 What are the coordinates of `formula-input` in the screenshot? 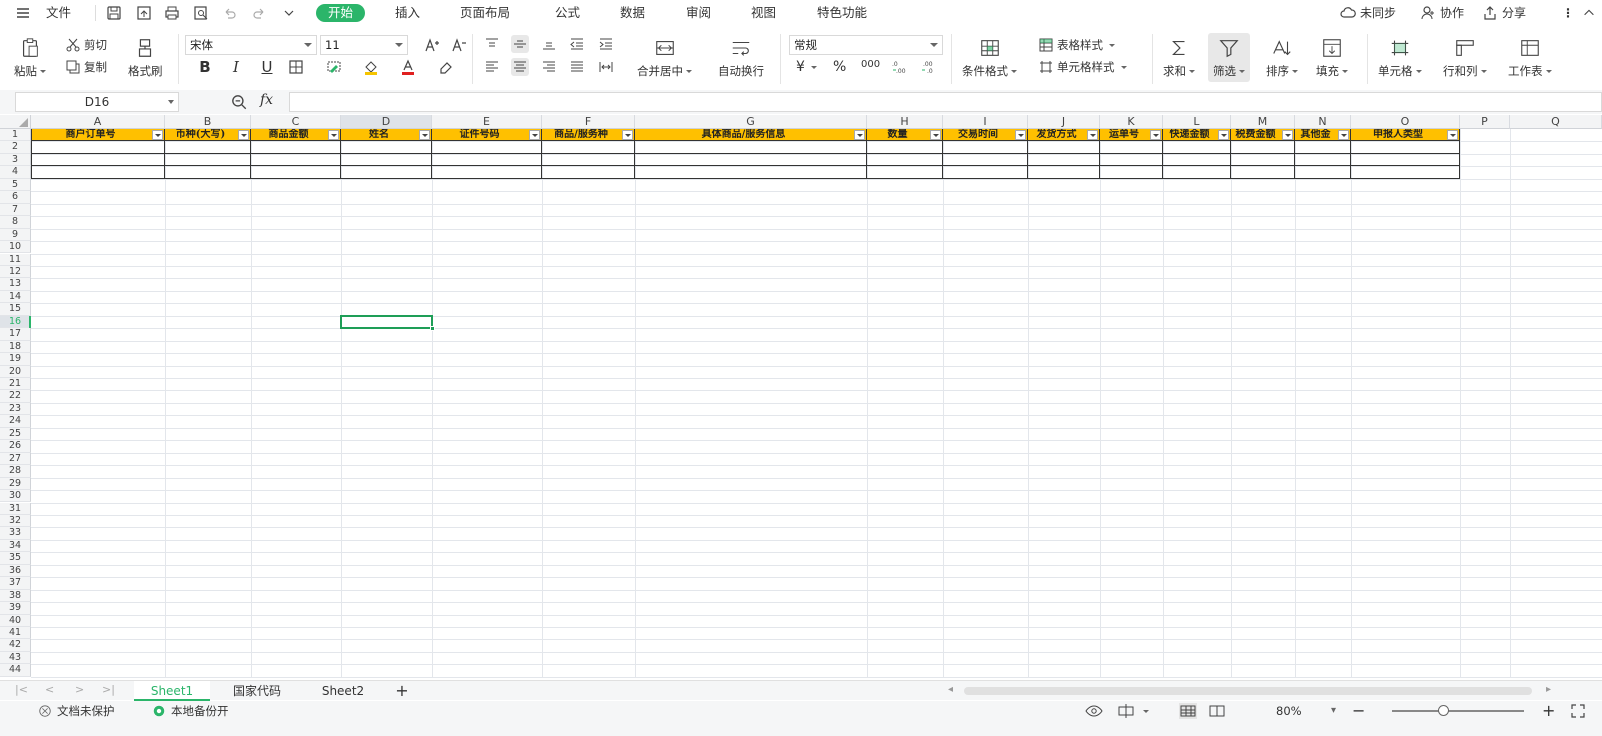 It's located at (945, 102).